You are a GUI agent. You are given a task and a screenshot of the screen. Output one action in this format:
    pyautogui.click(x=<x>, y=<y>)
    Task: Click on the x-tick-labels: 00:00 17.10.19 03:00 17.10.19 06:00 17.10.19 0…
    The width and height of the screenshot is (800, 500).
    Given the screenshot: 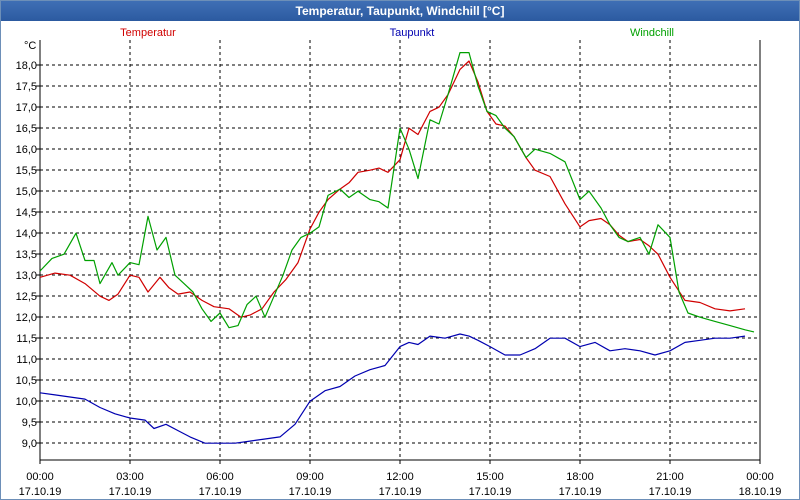 What is the action you would take?
    pyautogui.click(x=400, y=484)
    